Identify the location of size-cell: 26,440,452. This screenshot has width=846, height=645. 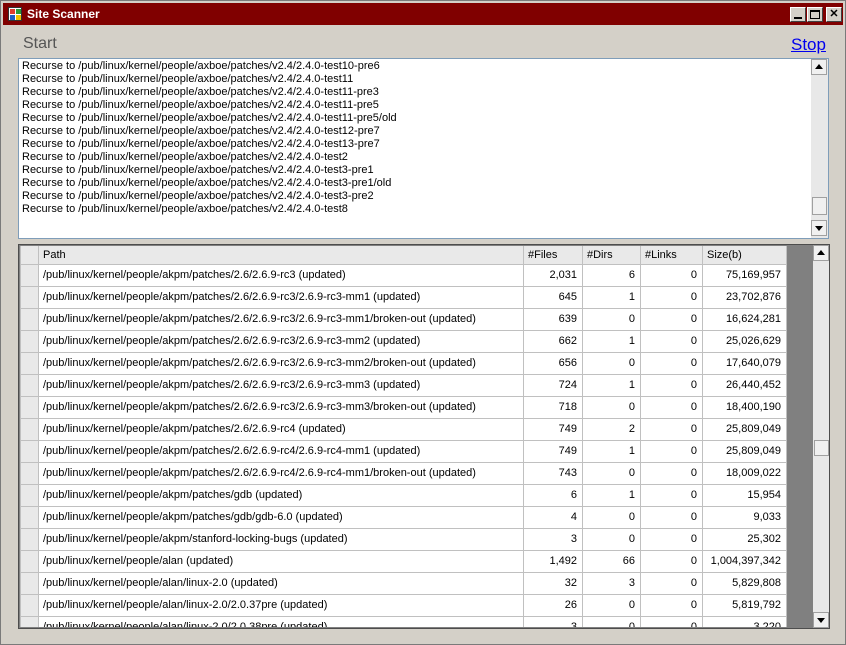
(744, 385).